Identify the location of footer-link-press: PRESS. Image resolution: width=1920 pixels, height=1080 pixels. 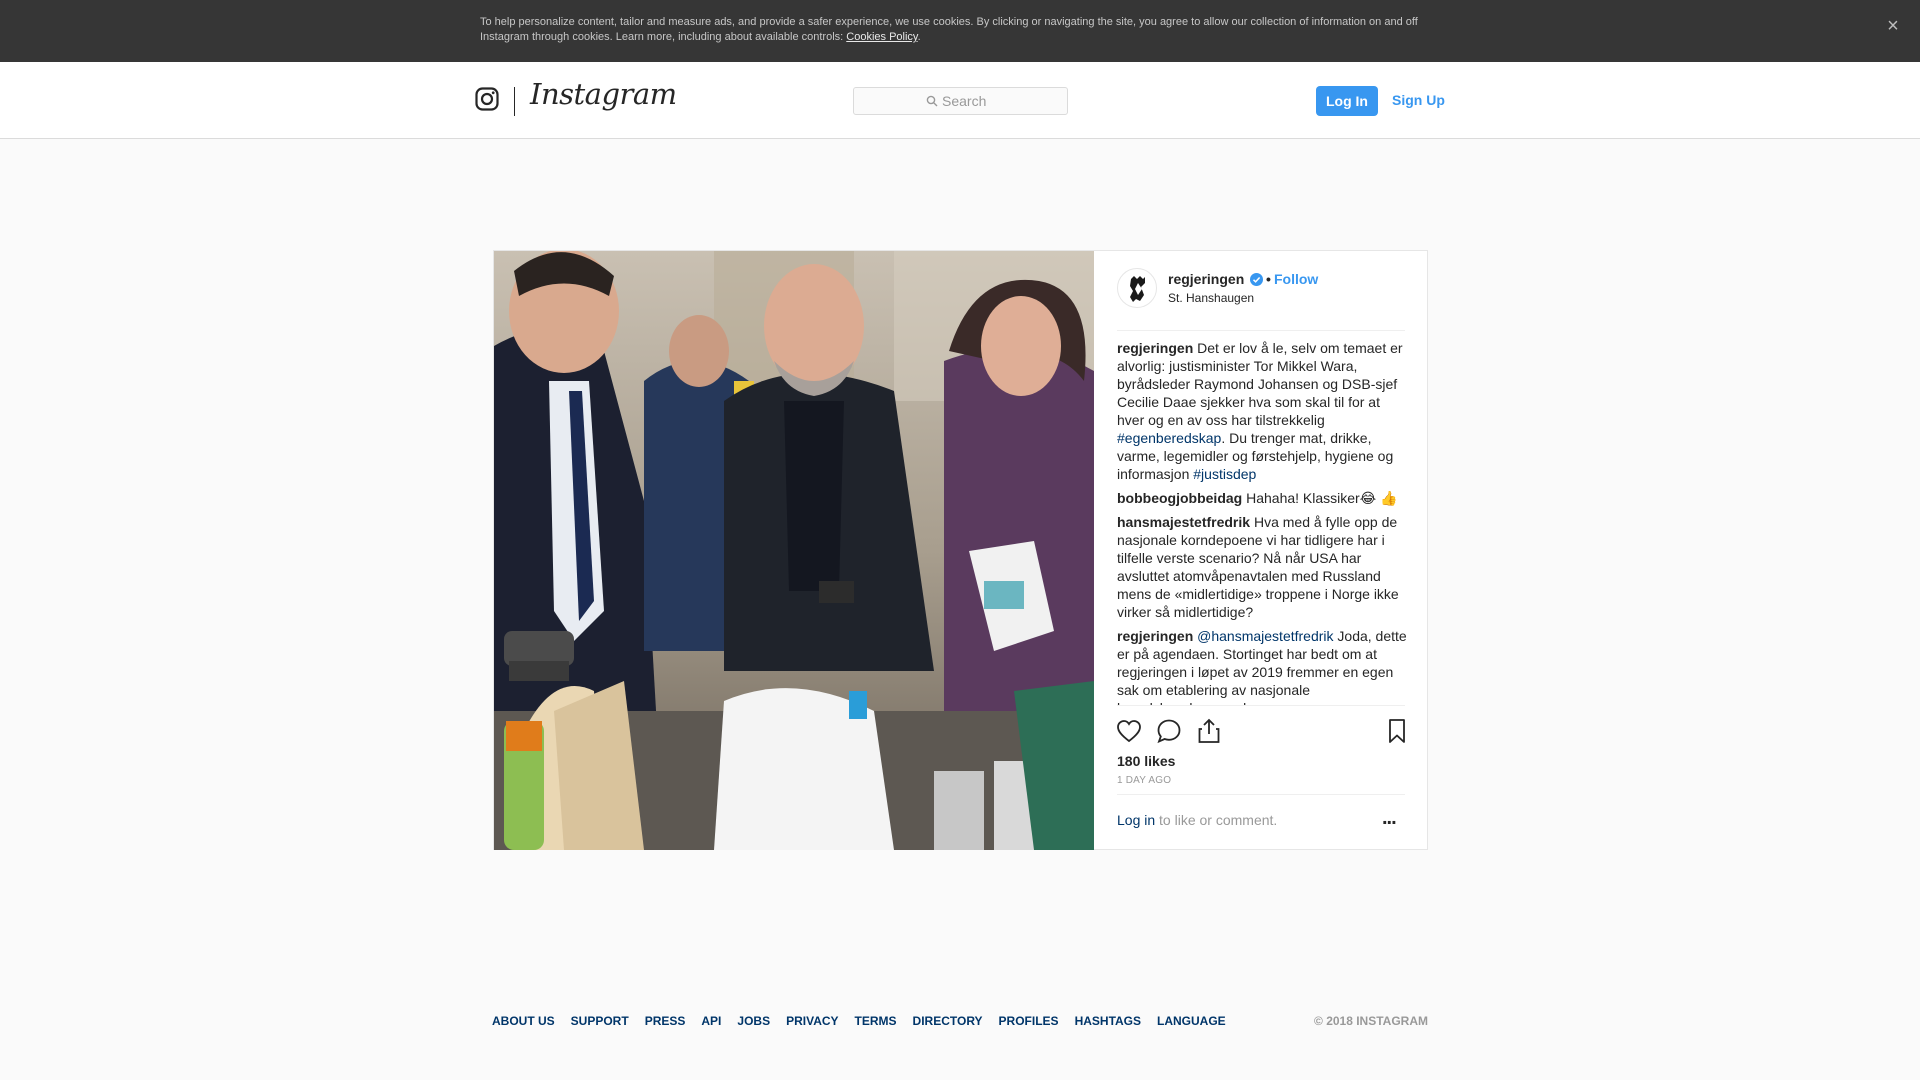
(665, 1021).